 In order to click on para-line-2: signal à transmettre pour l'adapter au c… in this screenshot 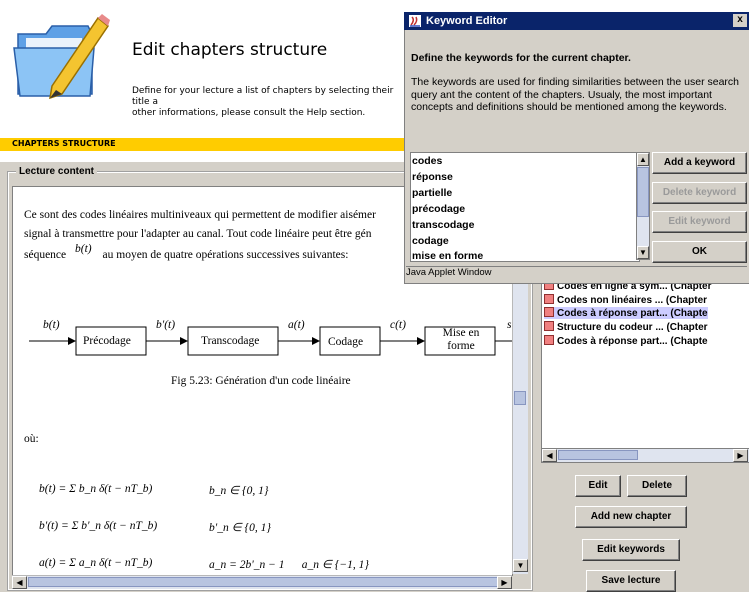, I will do `click(198, 234)`.